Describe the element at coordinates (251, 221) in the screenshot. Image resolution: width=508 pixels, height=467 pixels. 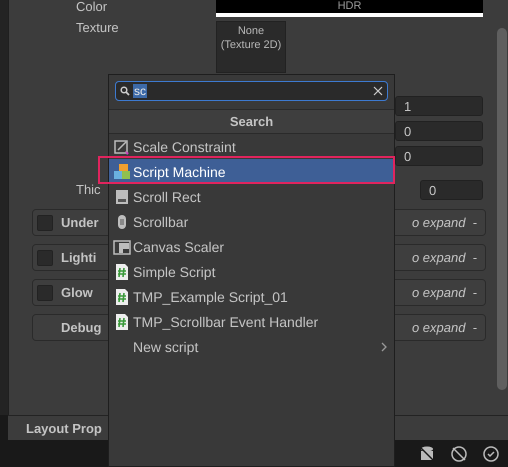
I see `component-item: Scrollbar` at that location.